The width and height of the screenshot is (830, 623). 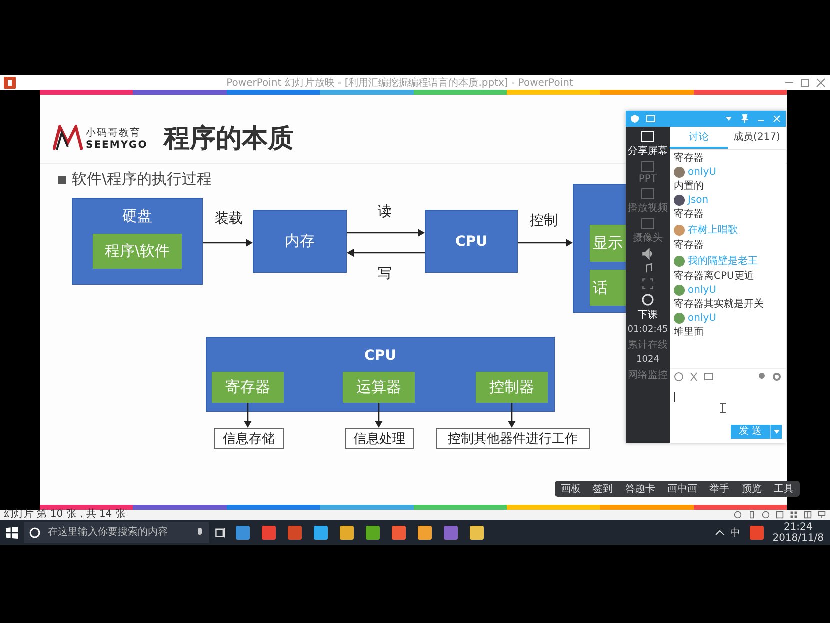 What do you see at coordinates (385, 274) in the screenshot?
I see `edge-label: 写` at bounding box center [385, 274].